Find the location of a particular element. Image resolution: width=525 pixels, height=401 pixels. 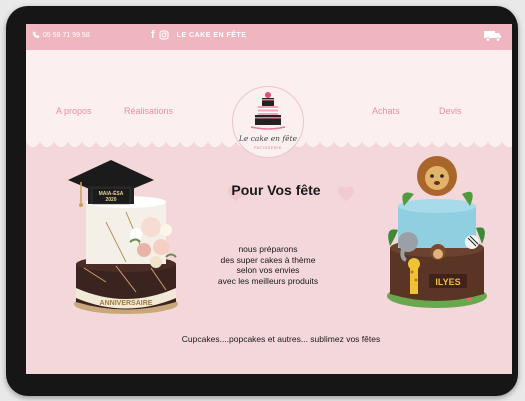

nav-realisations: Réalisations is located at coordinates (148, 111).